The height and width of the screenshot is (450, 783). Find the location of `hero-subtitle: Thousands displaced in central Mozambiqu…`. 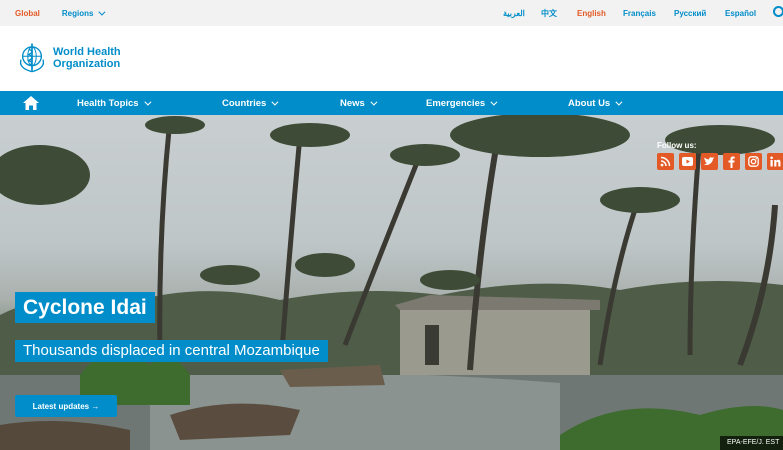

hero-subtitle: Thousands displaced in central Mozambiqu… is located at coordinates (171, 351).